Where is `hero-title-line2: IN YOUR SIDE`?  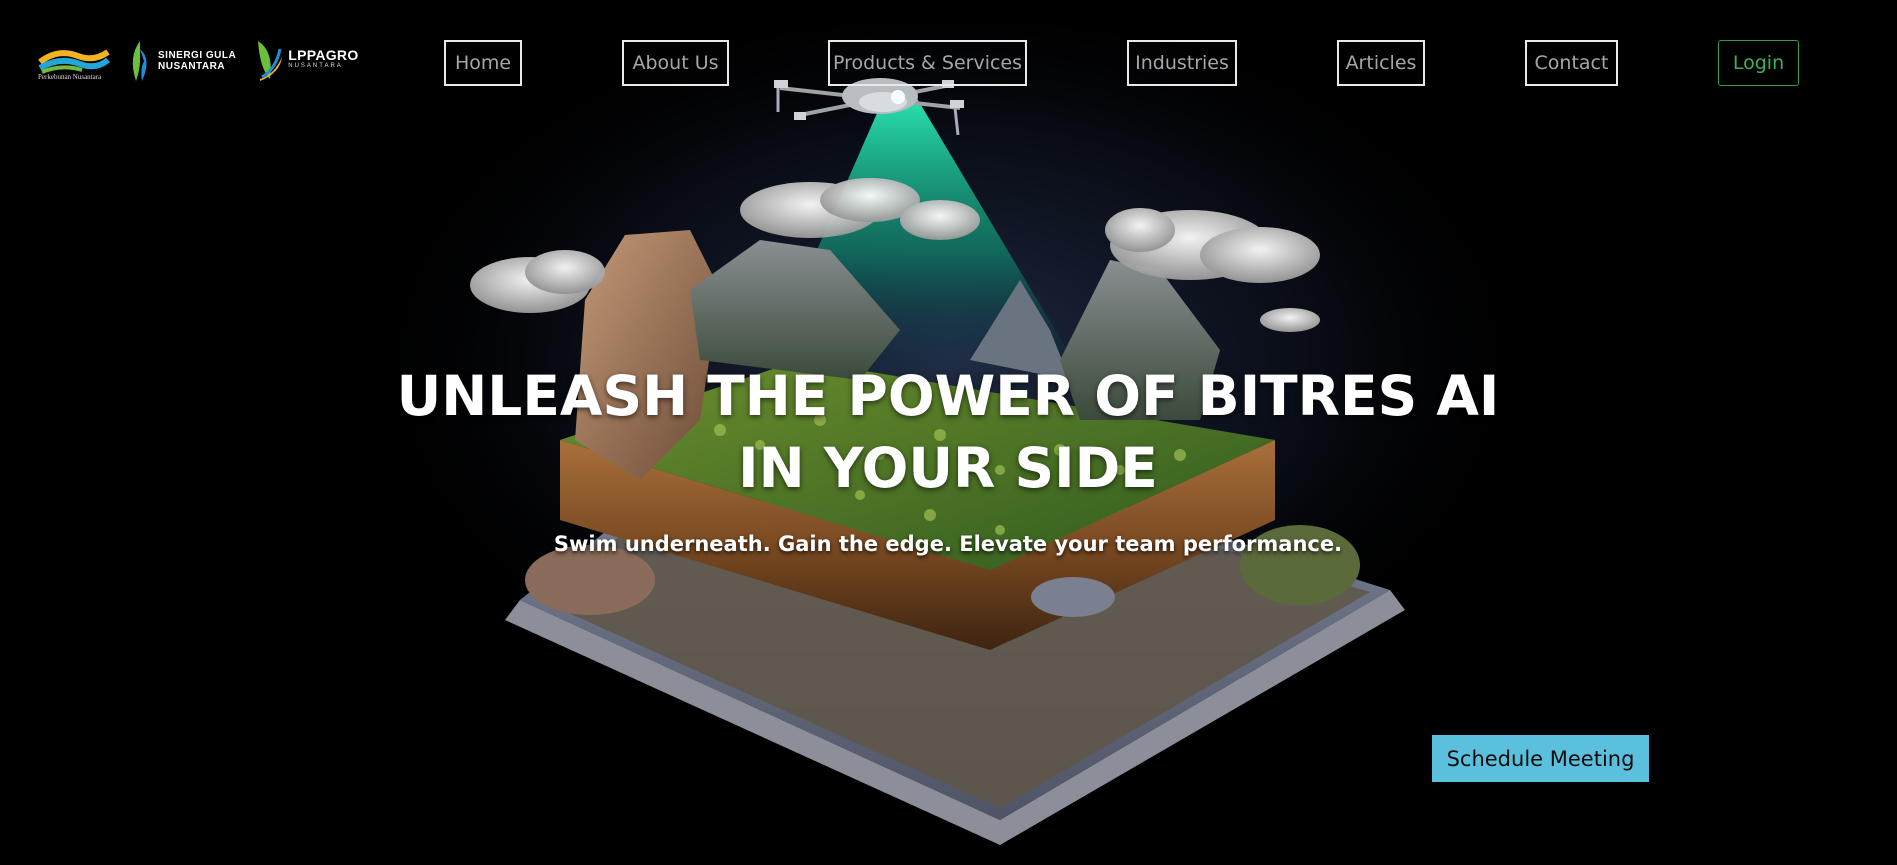 hero-title-line2: IN YOUR SIDE is located at coordinates (948, 468).